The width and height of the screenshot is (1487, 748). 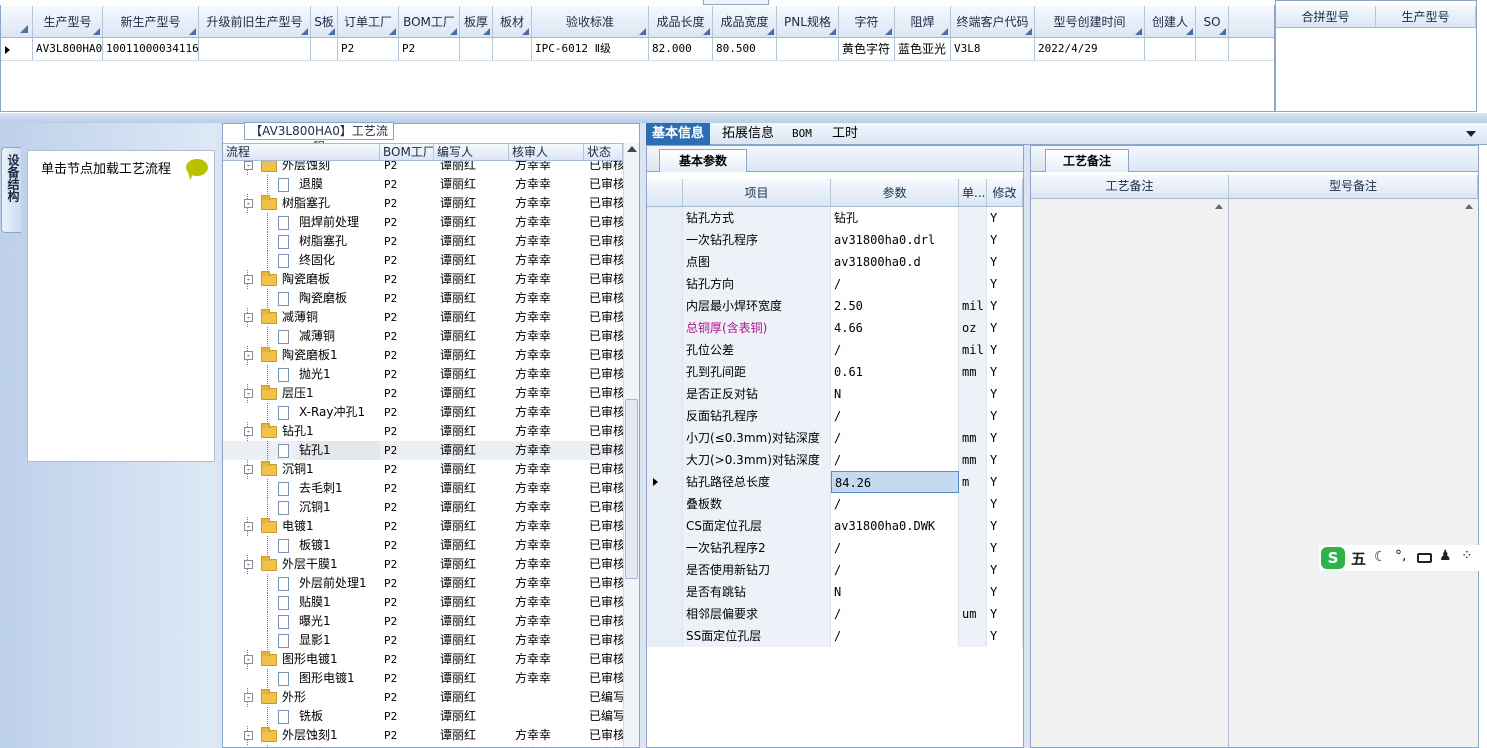 I want to click on flow-tree-row: 曝光1 P2 谭丽红 方幸幸 已审核, so click(x=423, y=621).